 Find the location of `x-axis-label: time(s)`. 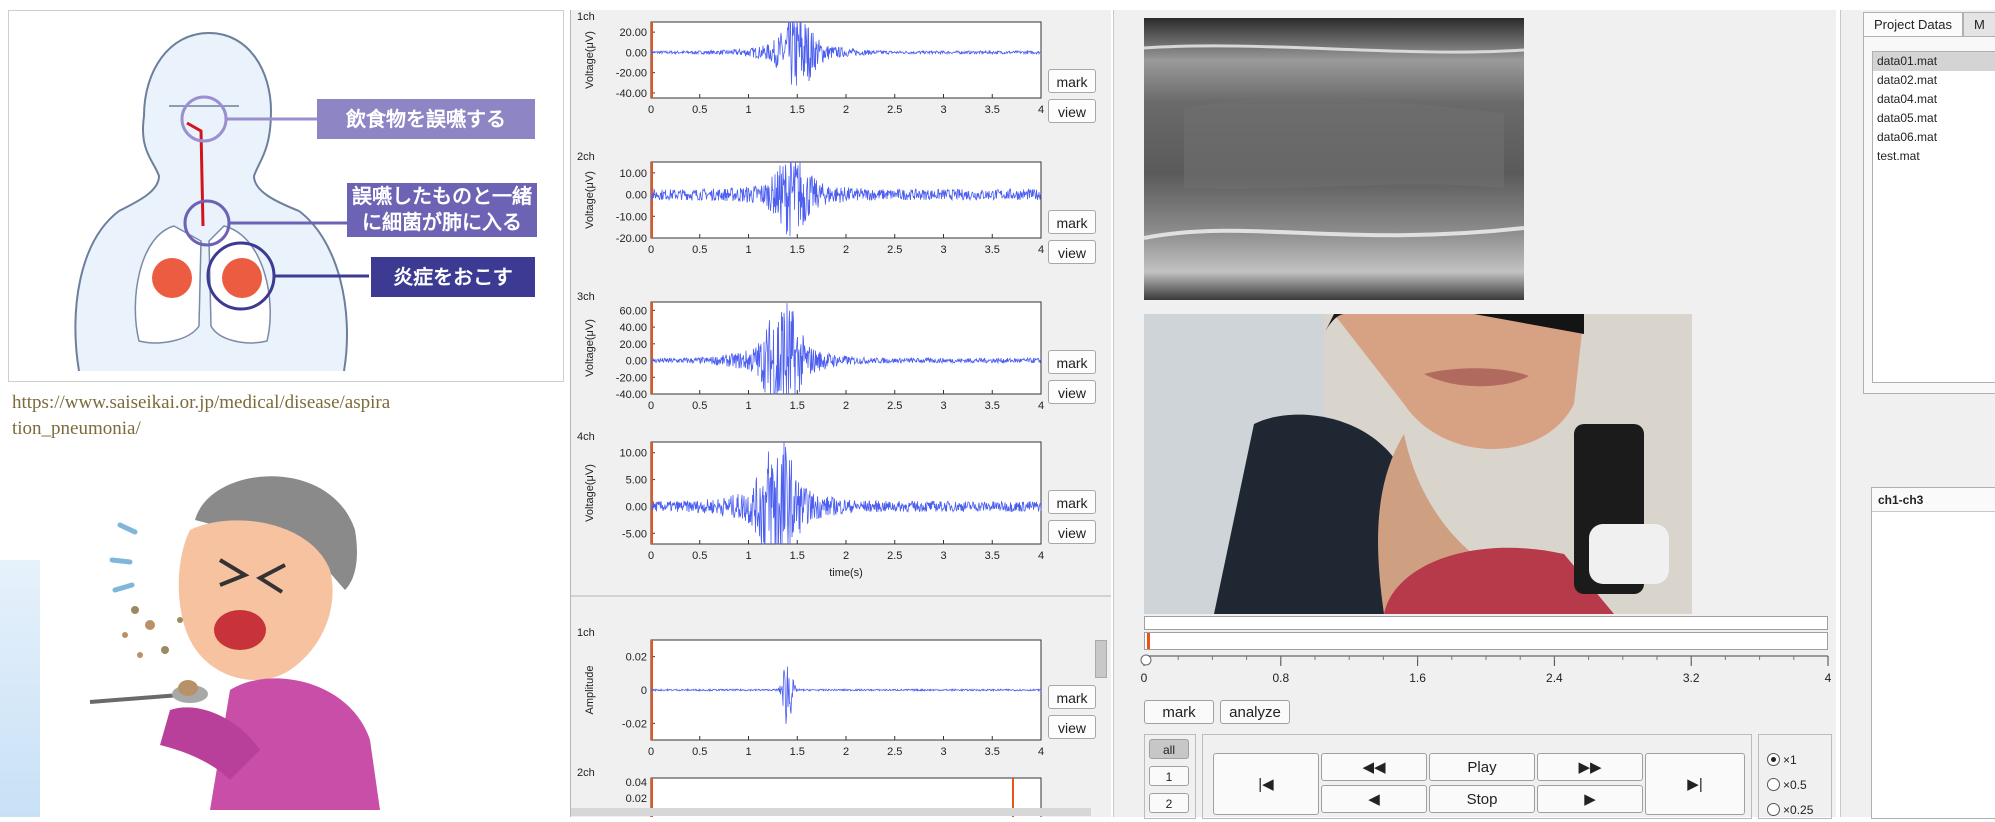

x-axis-label: time(s) is located at coordinates (846, 573).